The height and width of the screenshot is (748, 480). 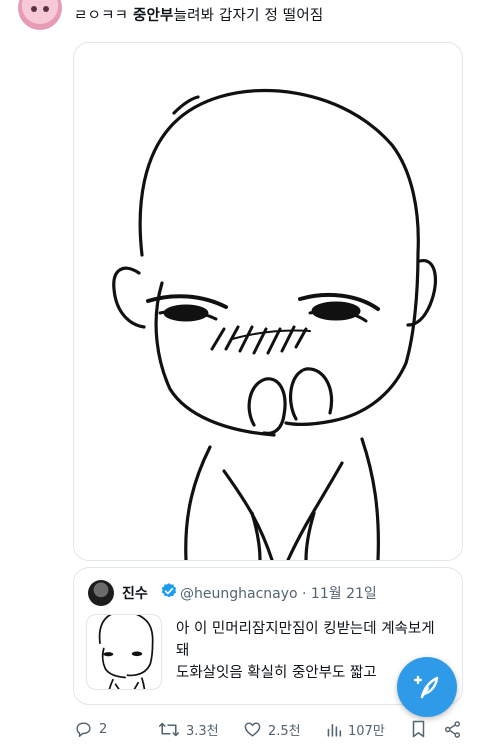 I want to click on views-button: 107만, so click(x=355, y=729).